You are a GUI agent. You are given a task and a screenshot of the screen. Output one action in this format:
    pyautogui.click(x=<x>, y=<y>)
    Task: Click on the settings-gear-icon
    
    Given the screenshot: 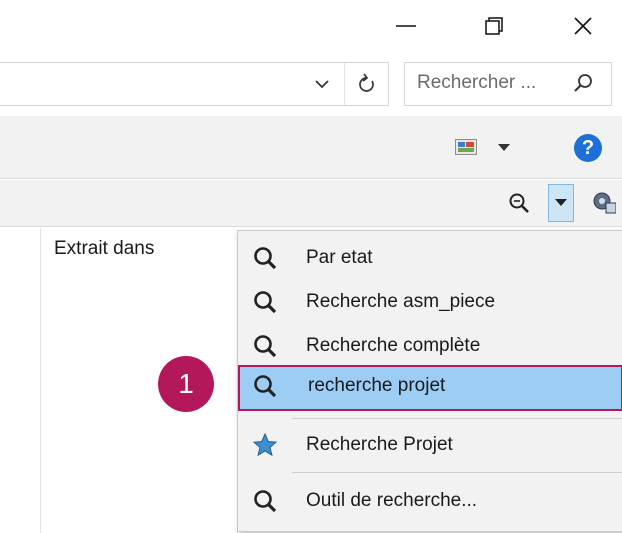 What is the action you would take?
    pyautogui.click(x=604, y=202)
    